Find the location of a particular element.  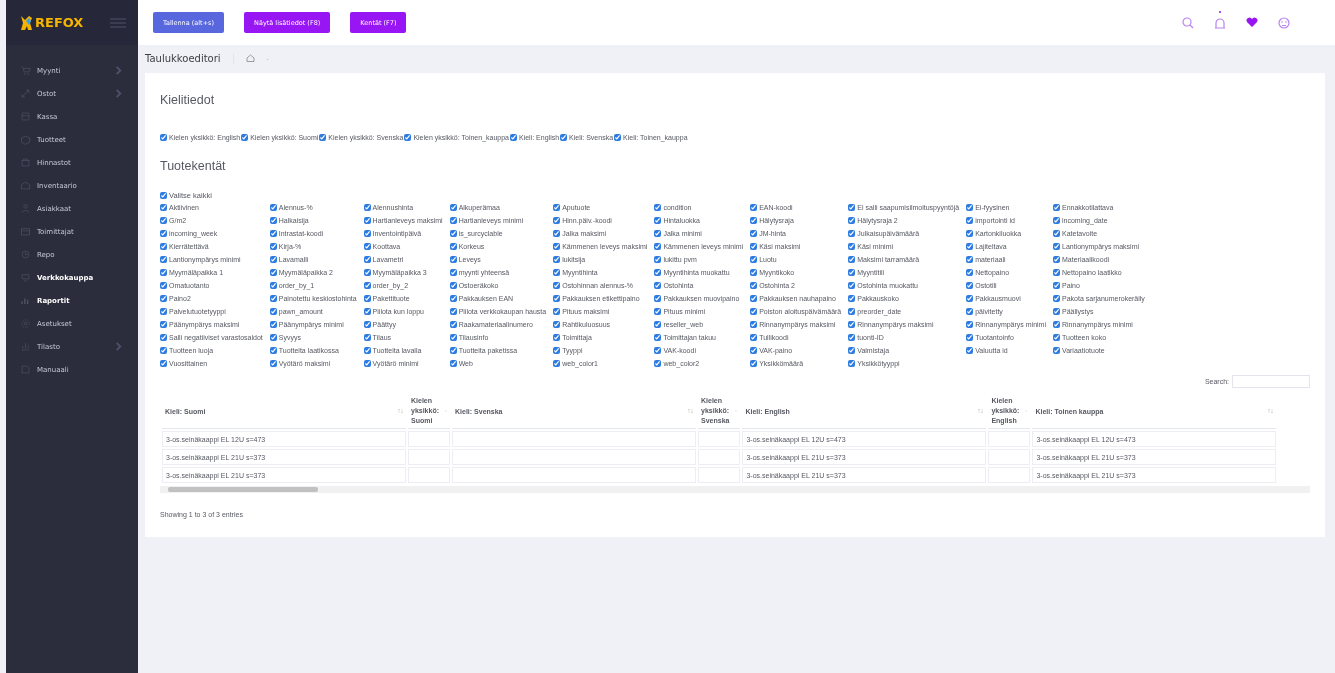

smiley-icon is located at coordinates (1284, 22).